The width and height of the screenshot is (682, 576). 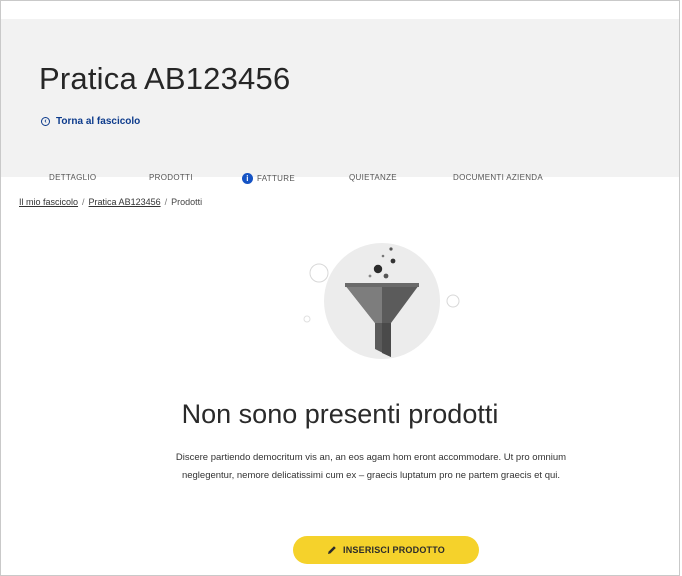 What do you see at coordinates (268, 178) in the screenshot?
I see `tab-fatture: i FATTURE` at bounding box center [268, 178].